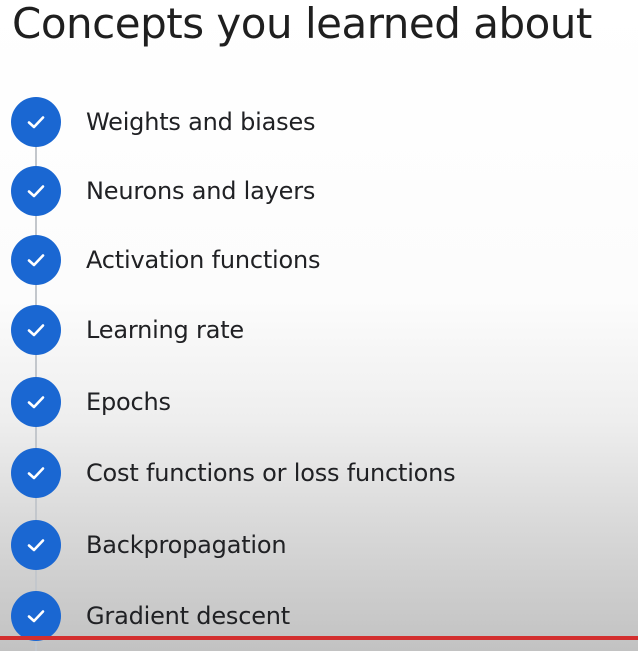  I want to click on list-item-label: Backpropagation, so click(186, 545).